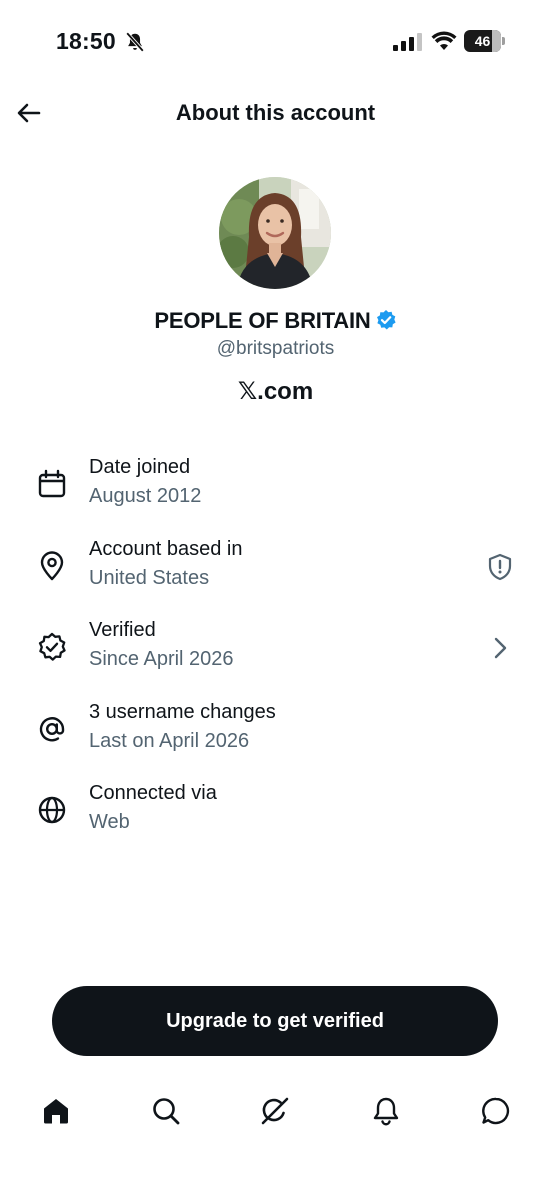 The height and width of the screenshot is (1194, 551). I want to click on calendar-icon, so click(52, 483).